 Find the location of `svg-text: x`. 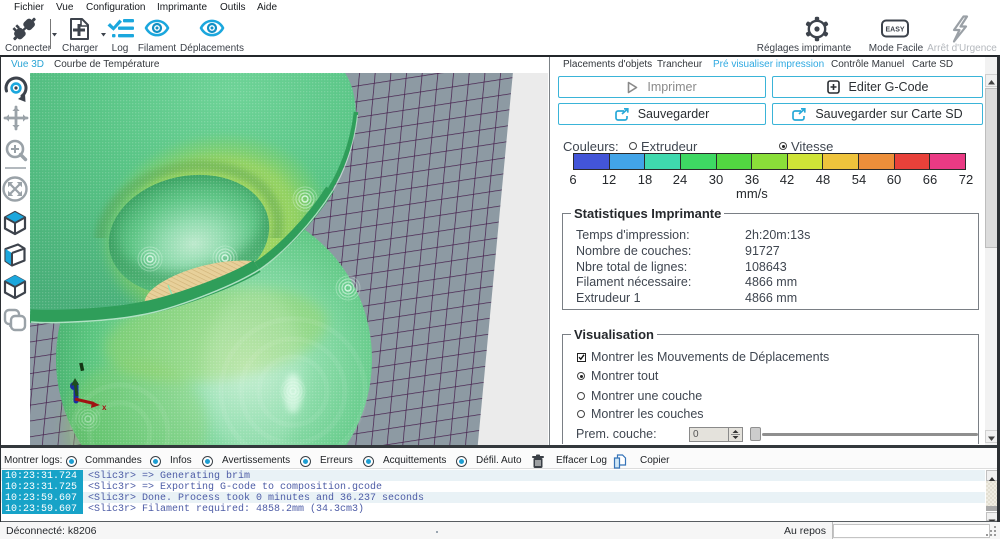

svg-text: x is located at coordinates (104, 407).